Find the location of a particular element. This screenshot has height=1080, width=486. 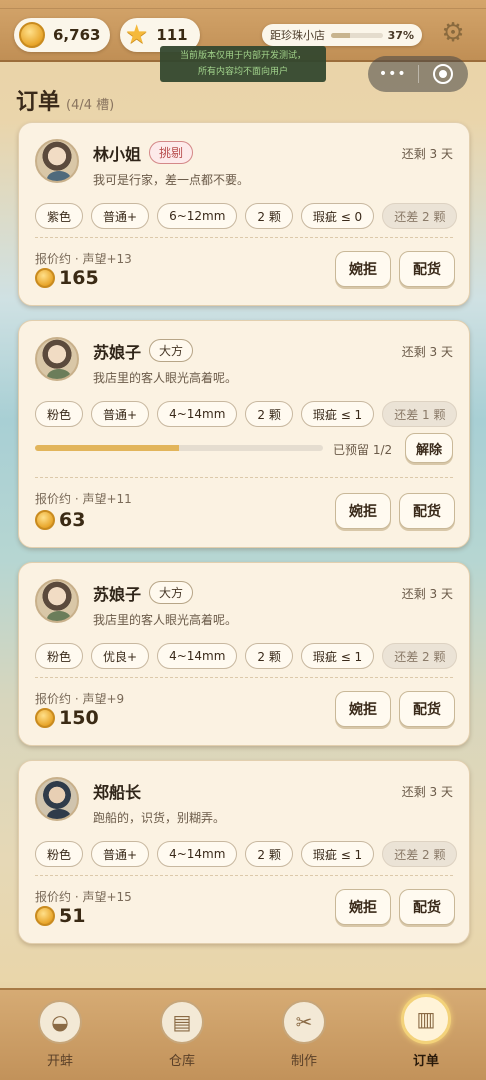

price: 165 is located at coordinates (67, 278).